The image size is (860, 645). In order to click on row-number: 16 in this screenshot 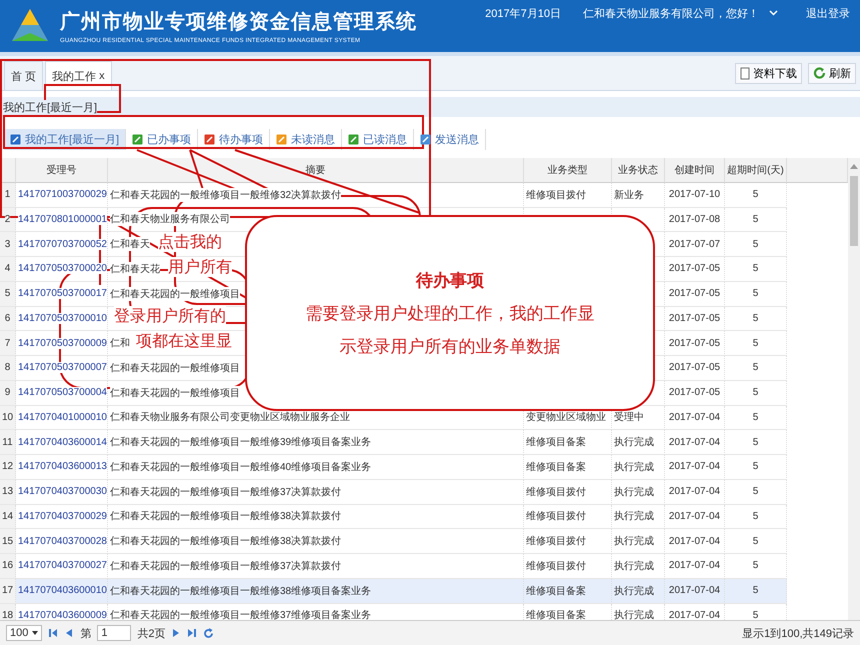, I will do `click(8, 566)`.